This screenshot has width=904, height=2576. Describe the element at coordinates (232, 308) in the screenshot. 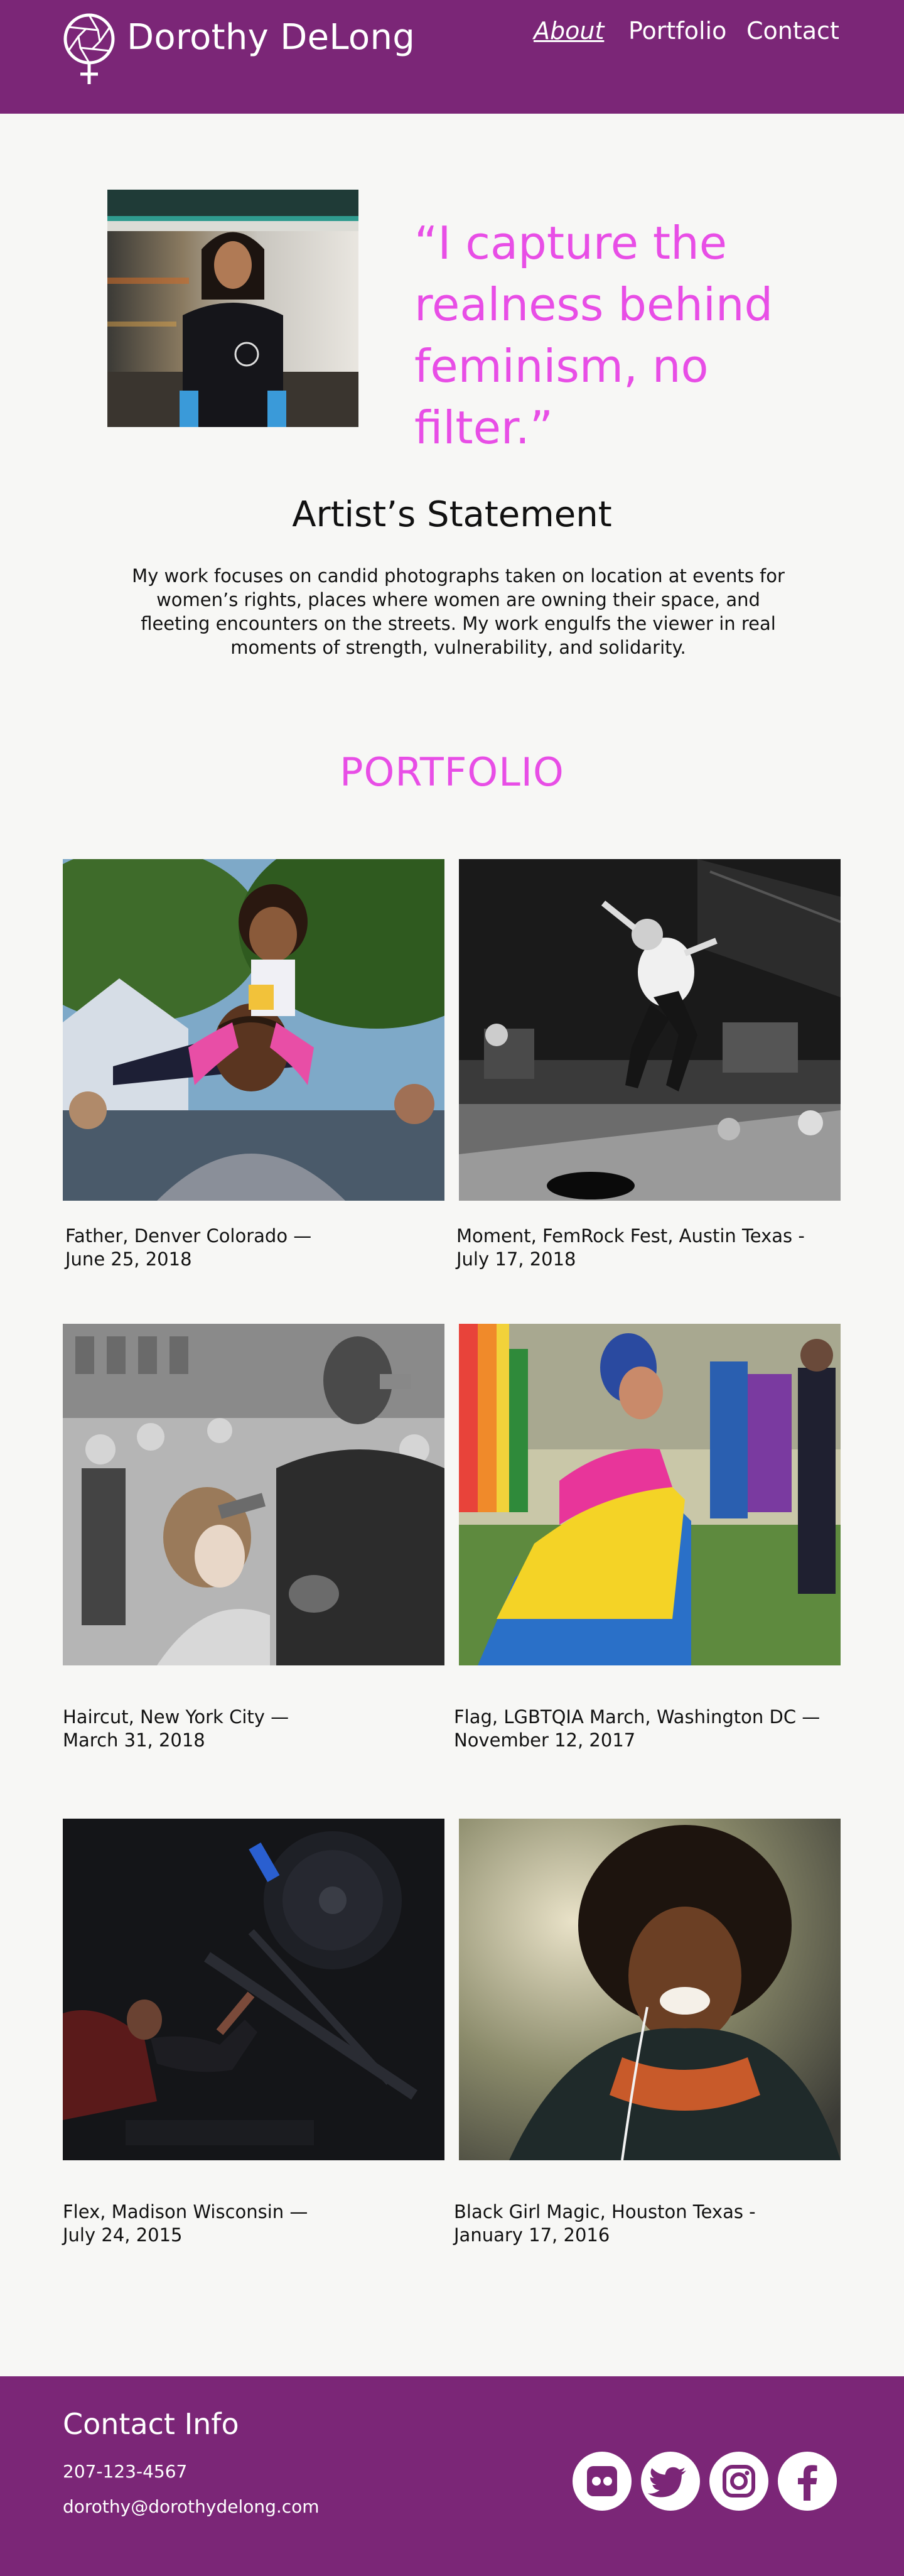

I see `hero-portrait-photo` at that location.